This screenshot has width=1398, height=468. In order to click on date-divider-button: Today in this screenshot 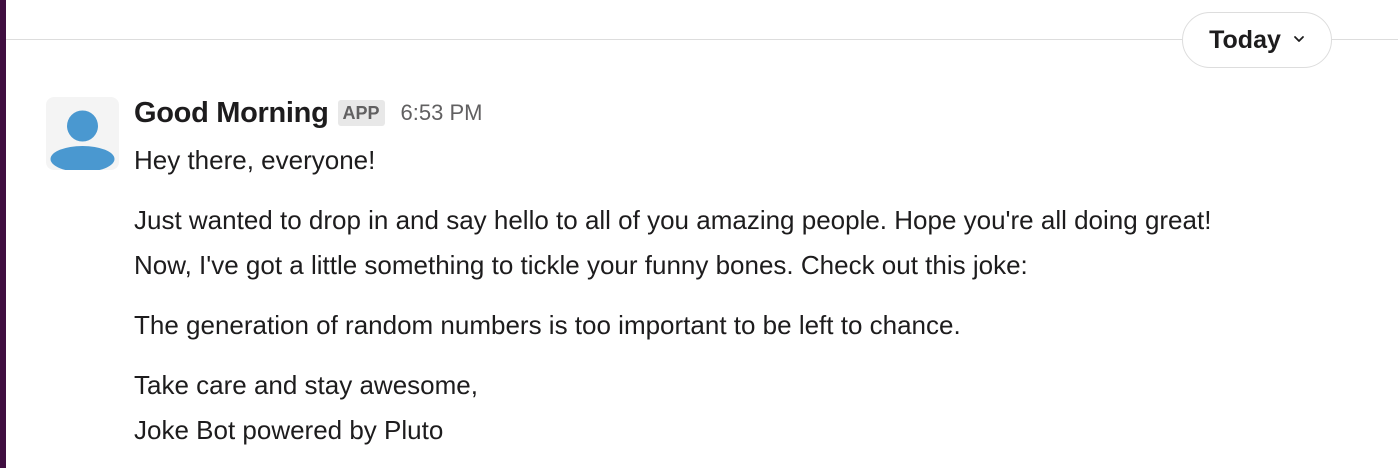, I will do `click(1257, 40)`.